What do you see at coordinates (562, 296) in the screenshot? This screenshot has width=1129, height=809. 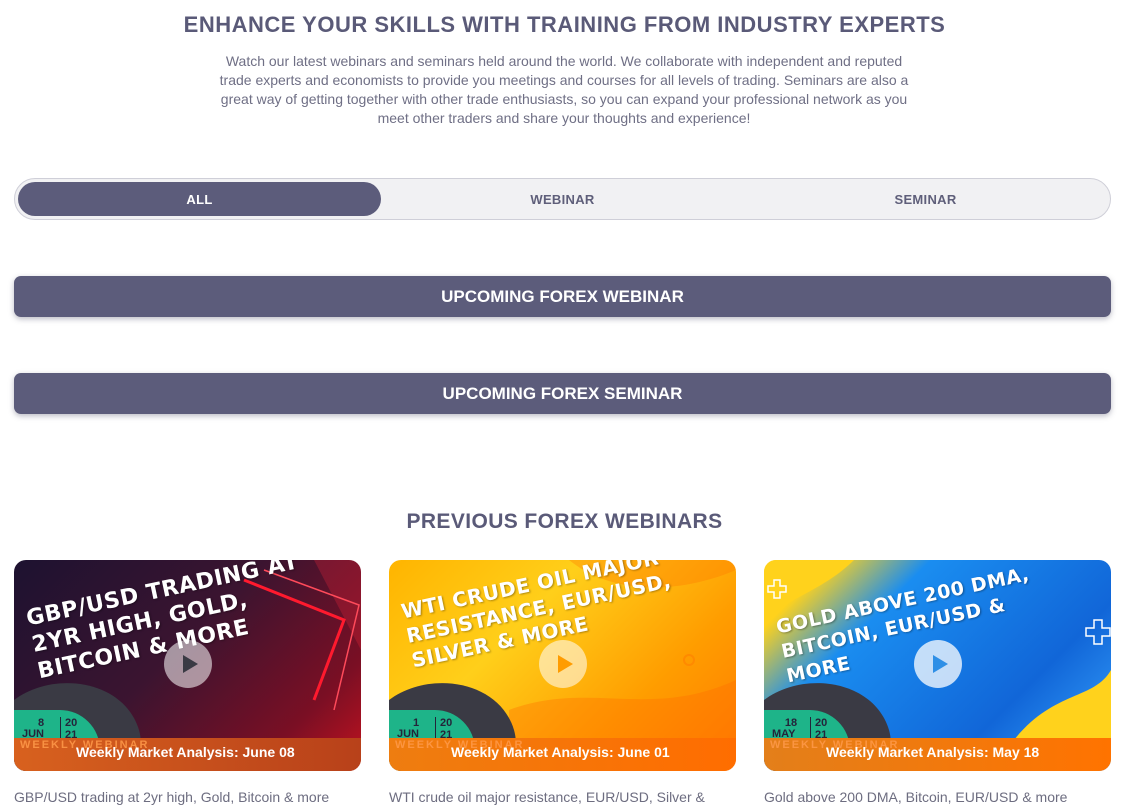 I see `upcoming-webinar-button: UPCOMING FOREX WEBINAR` at bounding box center [562, 296].